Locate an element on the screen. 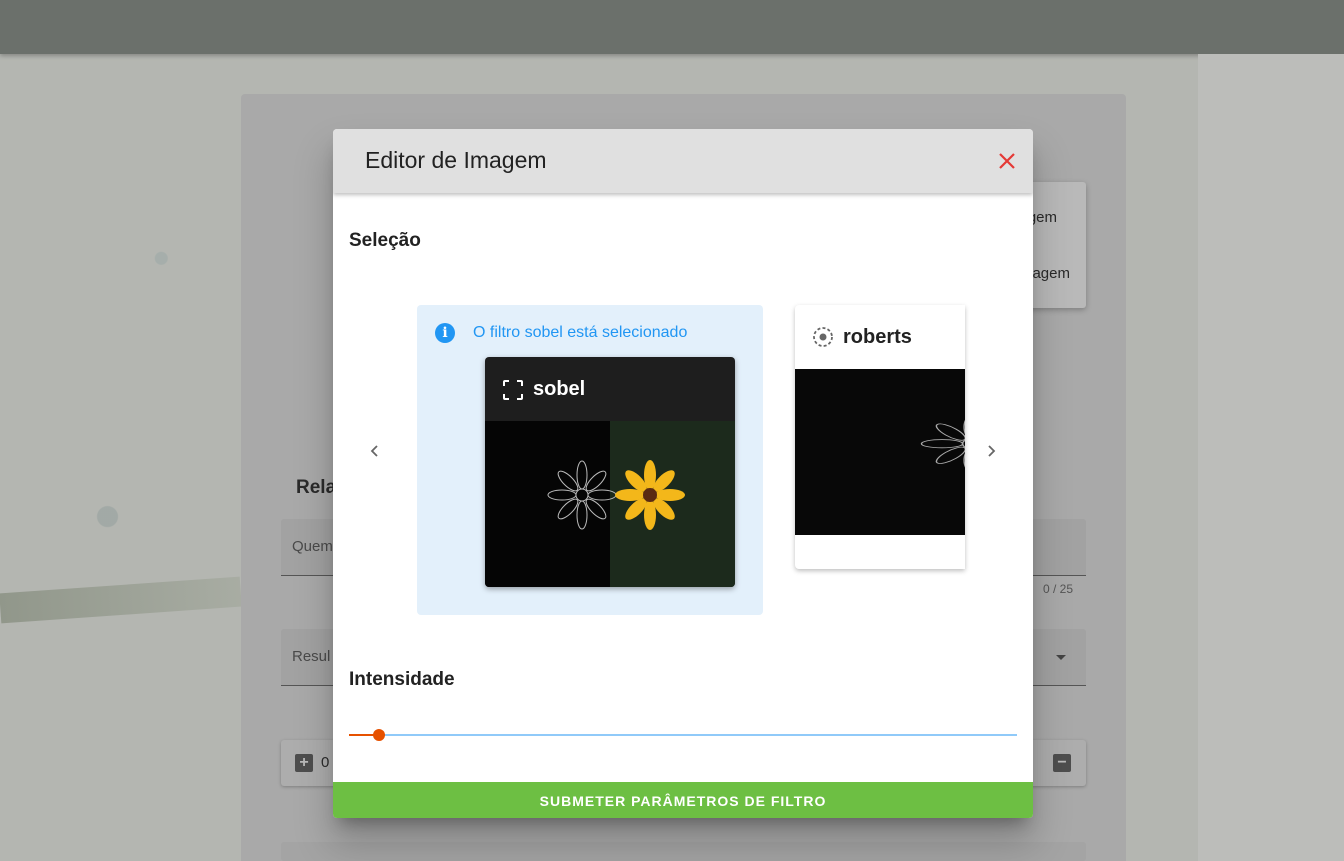  chevron-down-icon is located at coordinates (1061, 657).